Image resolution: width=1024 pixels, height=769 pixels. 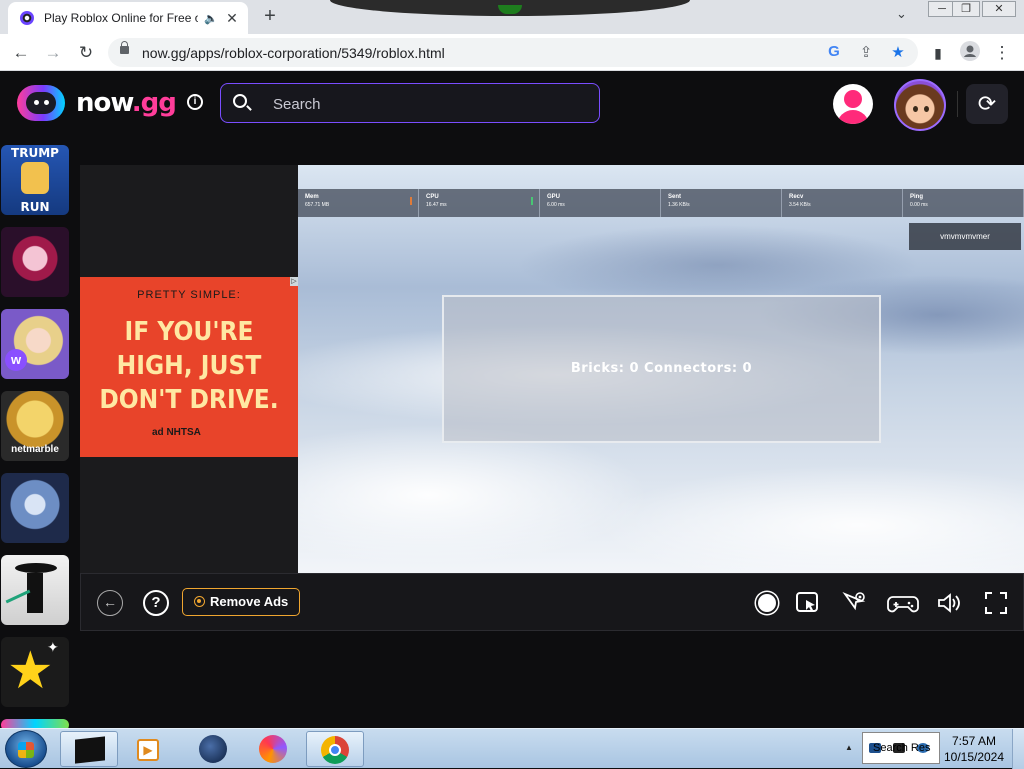 I want to click on avatar, so click(x=920, y=105).